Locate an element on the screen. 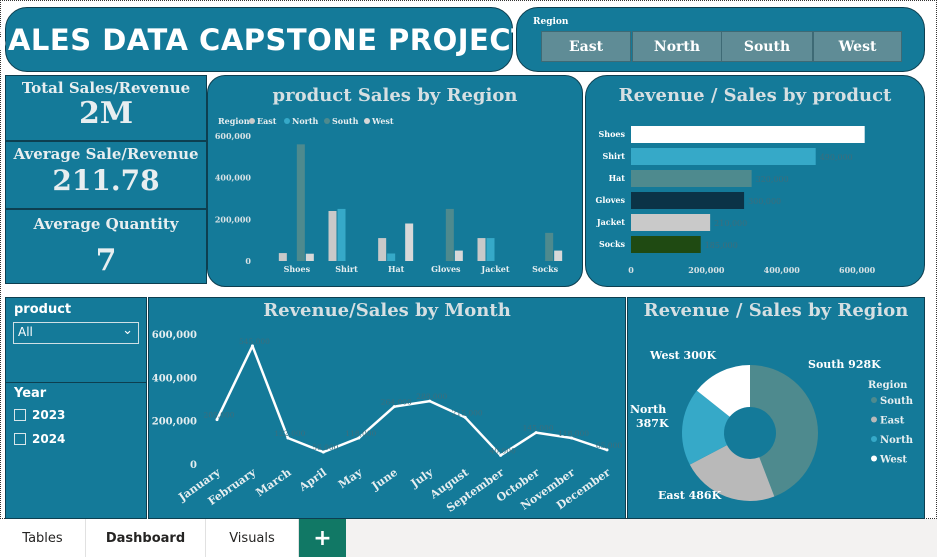 Image resolution: width=937 pixels, height=557 pixels. region-option-west: West is located at coordinates (857, 46).